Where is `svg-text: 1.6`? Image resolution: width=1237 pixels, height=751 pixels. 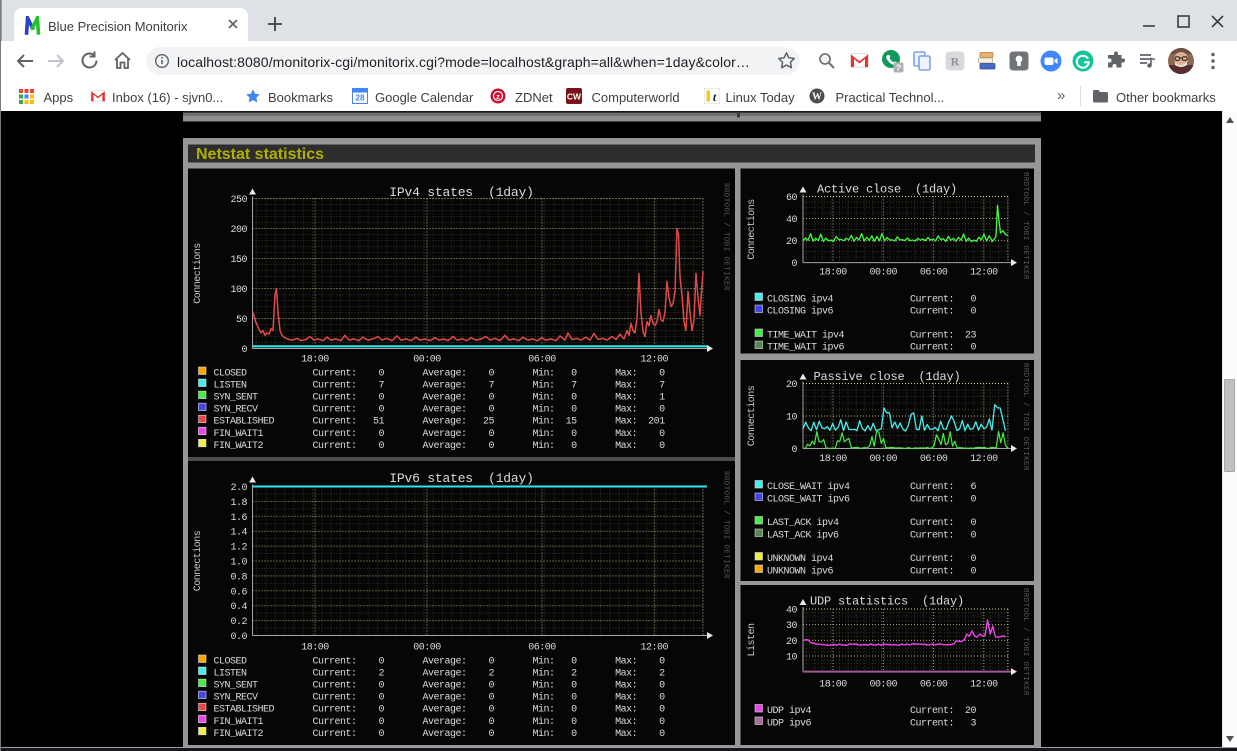 svg-text: 1.6 is located at coordinates (238, 518).